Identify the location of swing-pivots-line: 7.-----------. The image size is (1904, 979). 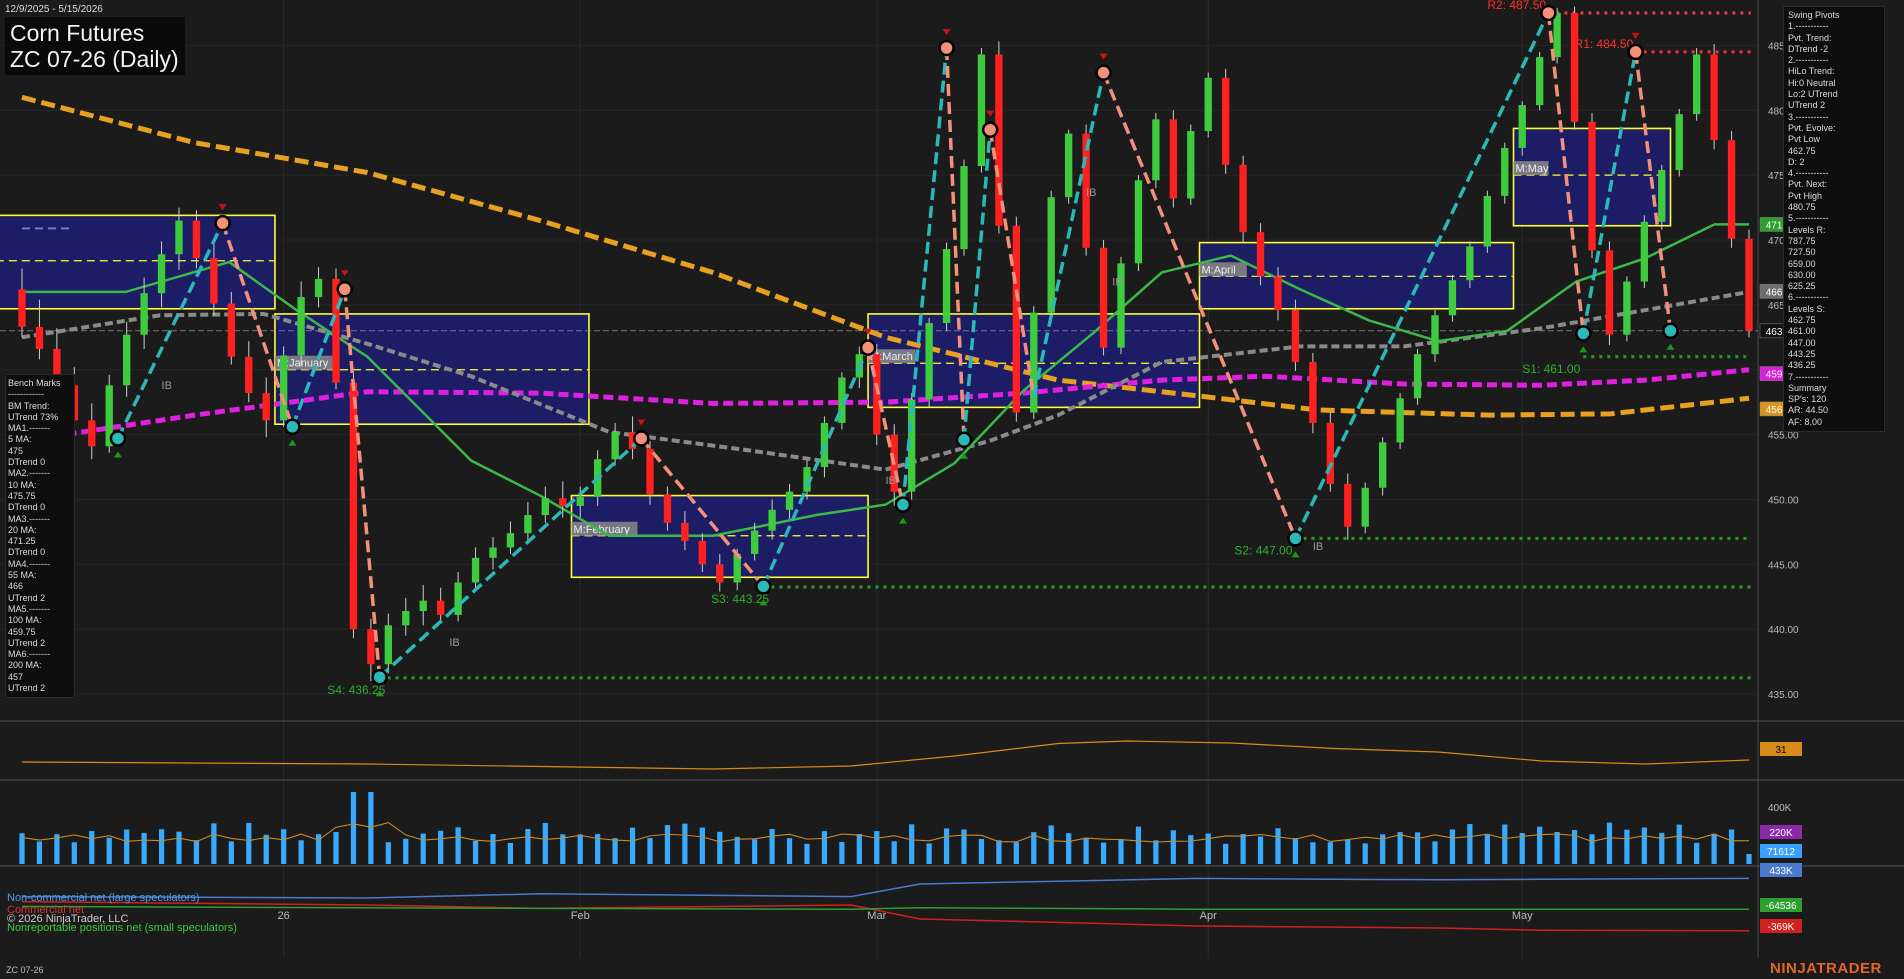
(1808, 376).